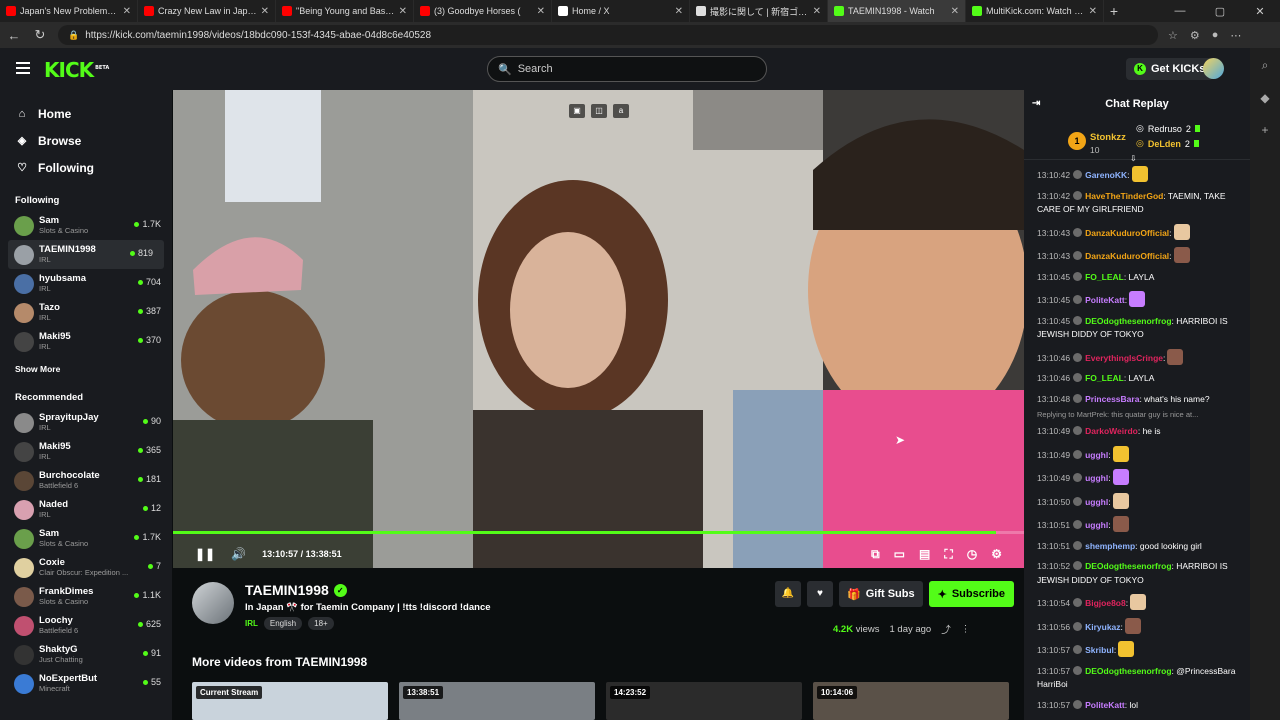 This screenshot has width=1280, height=720. Describe the element at coordinates (881, 594) in the screenshot. I see `gift-subs-button: 🎁 Gift Subs` at that location.